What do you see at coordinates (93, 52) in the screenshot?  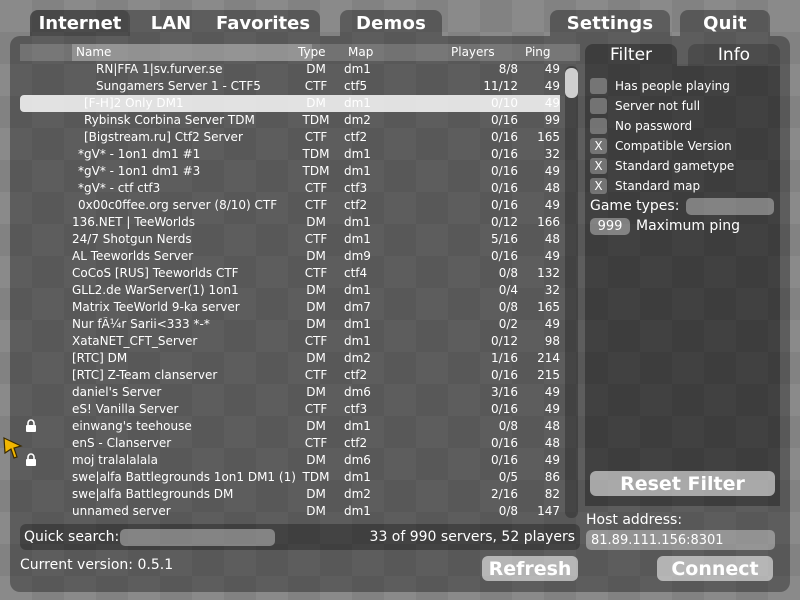 I see `column-header-name: Name` at bounding box center [93, 52].